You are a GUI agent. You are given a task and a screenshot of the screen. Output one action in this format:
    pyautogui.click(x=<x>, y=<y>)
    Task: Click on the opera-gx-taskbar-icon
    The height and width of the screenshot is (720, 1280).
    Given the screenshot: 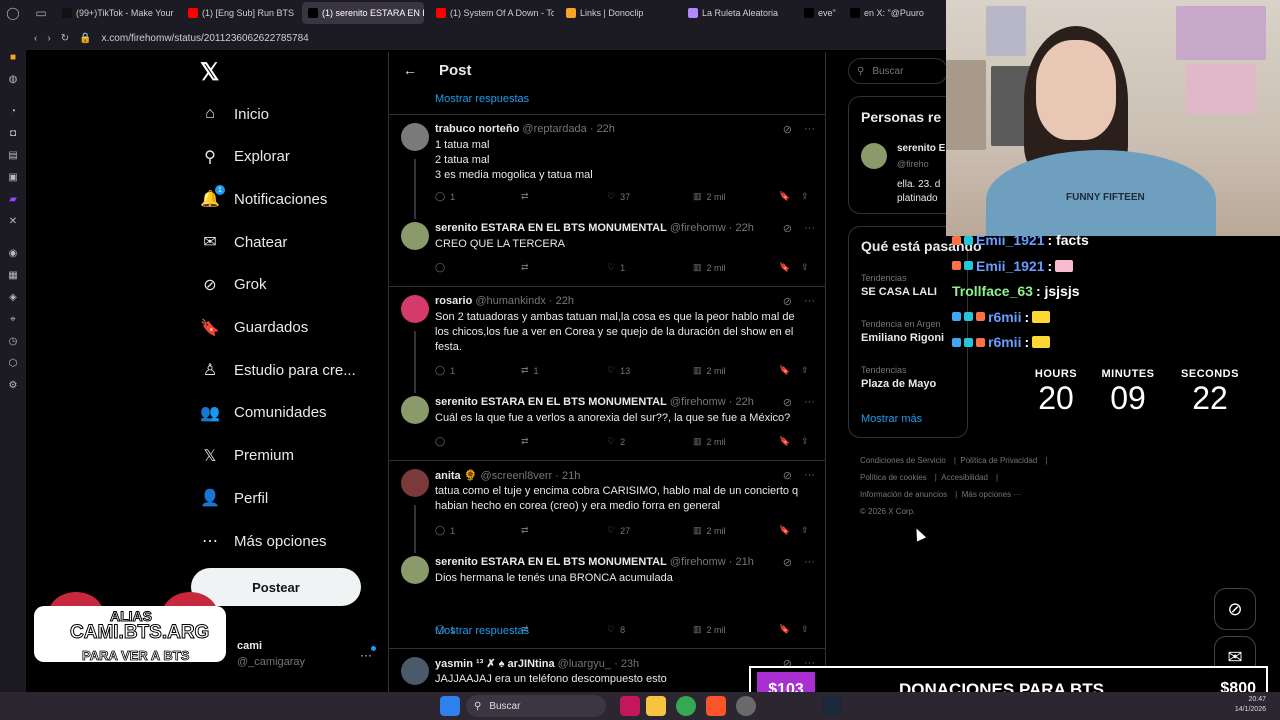 What is the action you would take?
    pyautogui.click(x=630, y=706)
    